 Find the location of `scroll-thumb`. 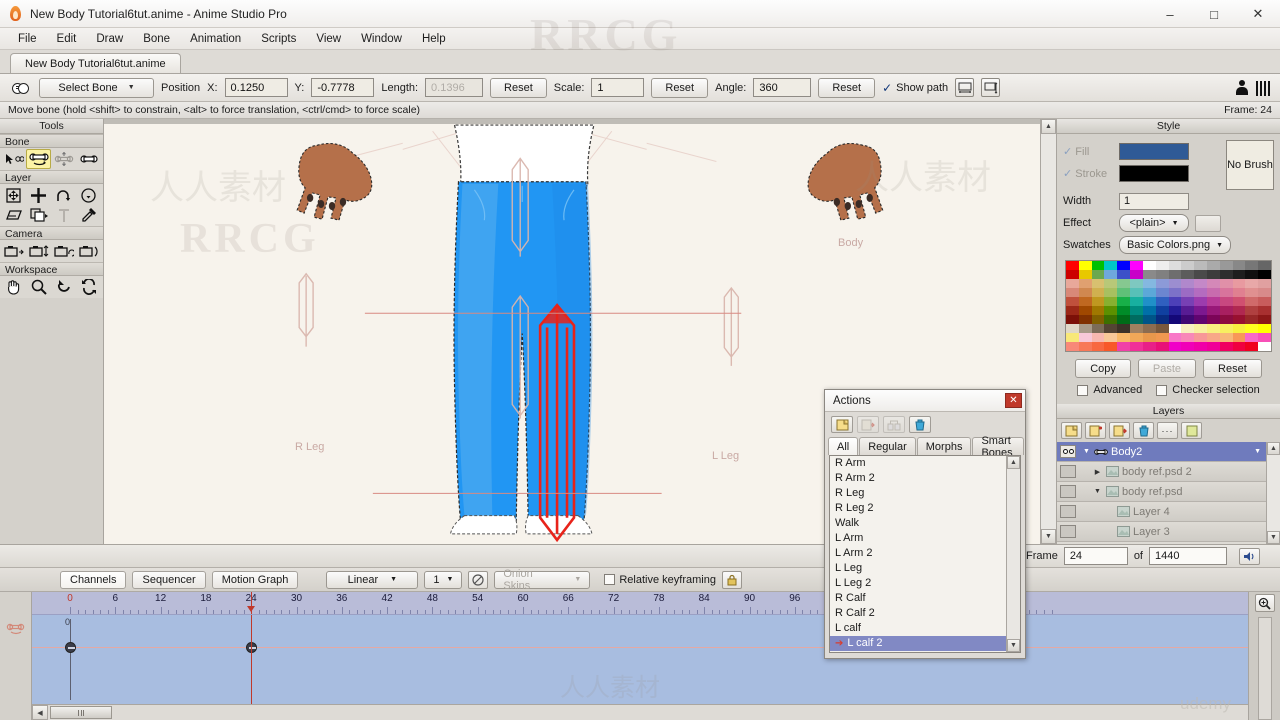

scroll-thumb is located at coordinates (81, 712).